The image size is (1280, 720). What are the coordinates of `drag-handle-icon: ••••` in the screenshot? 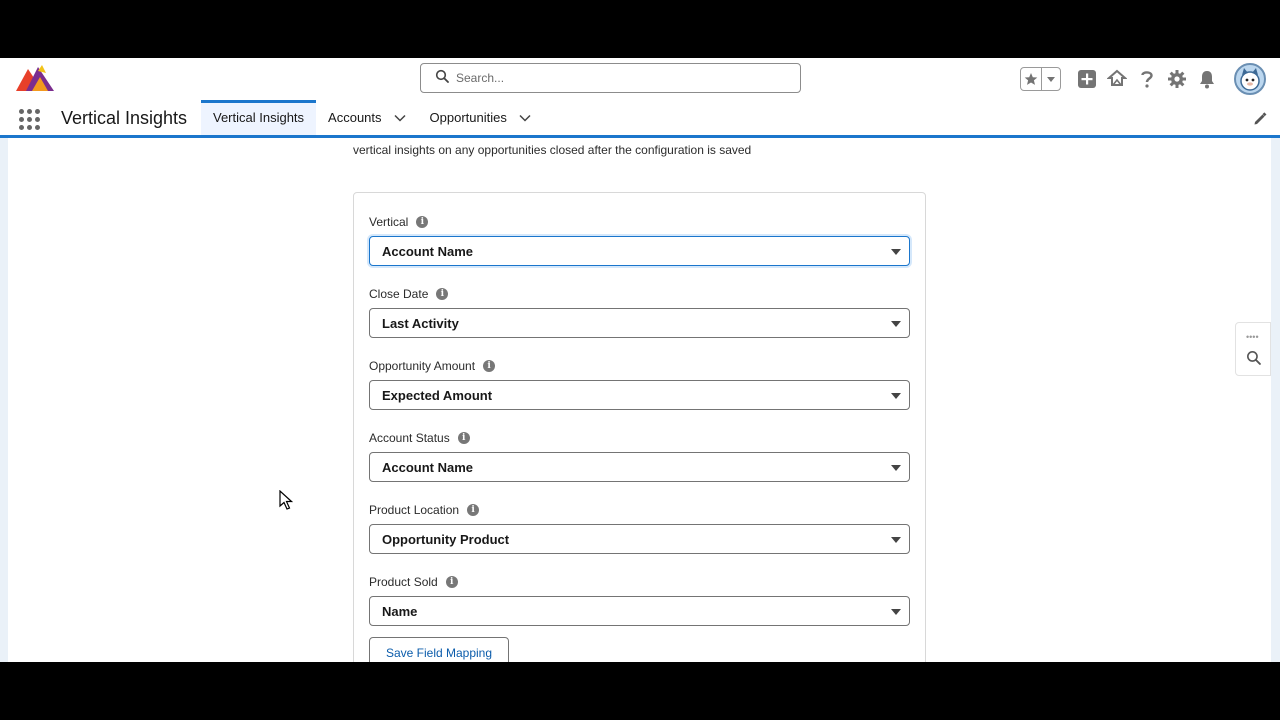 It's located at (1252, 337).